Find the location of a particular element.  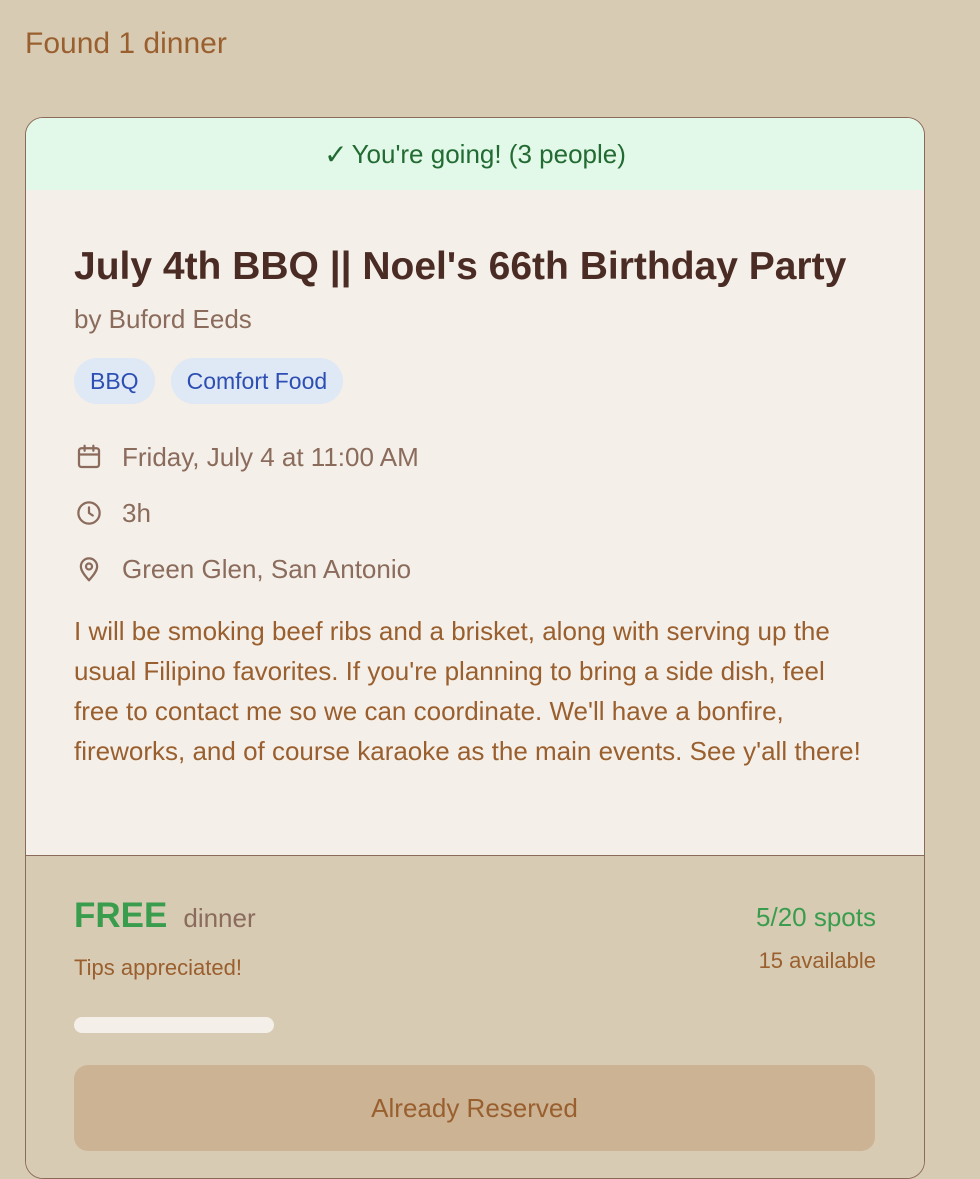

going-status-banner: ✓ You're going! (3 people) is located at coordinates (475, 154).